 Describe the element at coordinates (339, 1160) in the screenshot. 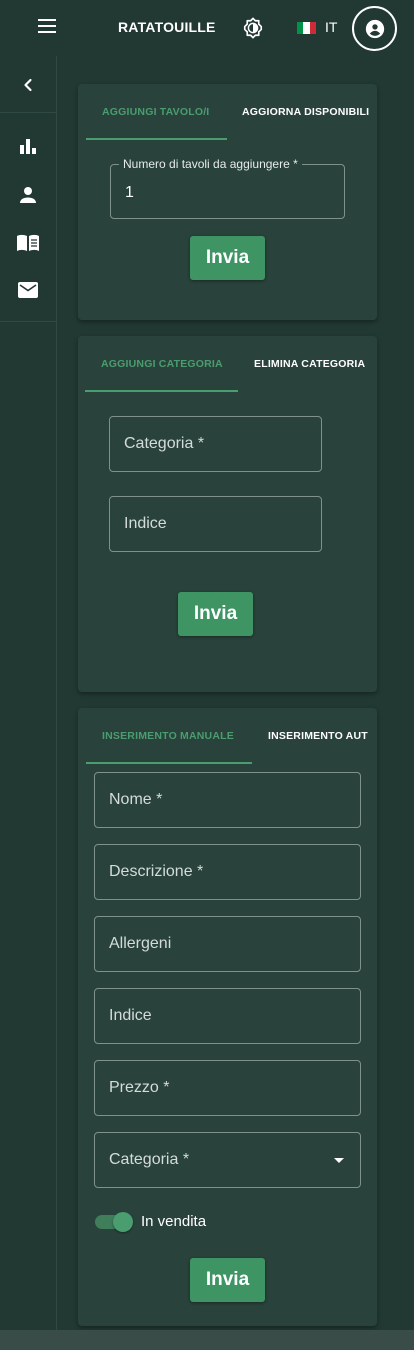

I see `dropdown-arrow-icon` at that location.